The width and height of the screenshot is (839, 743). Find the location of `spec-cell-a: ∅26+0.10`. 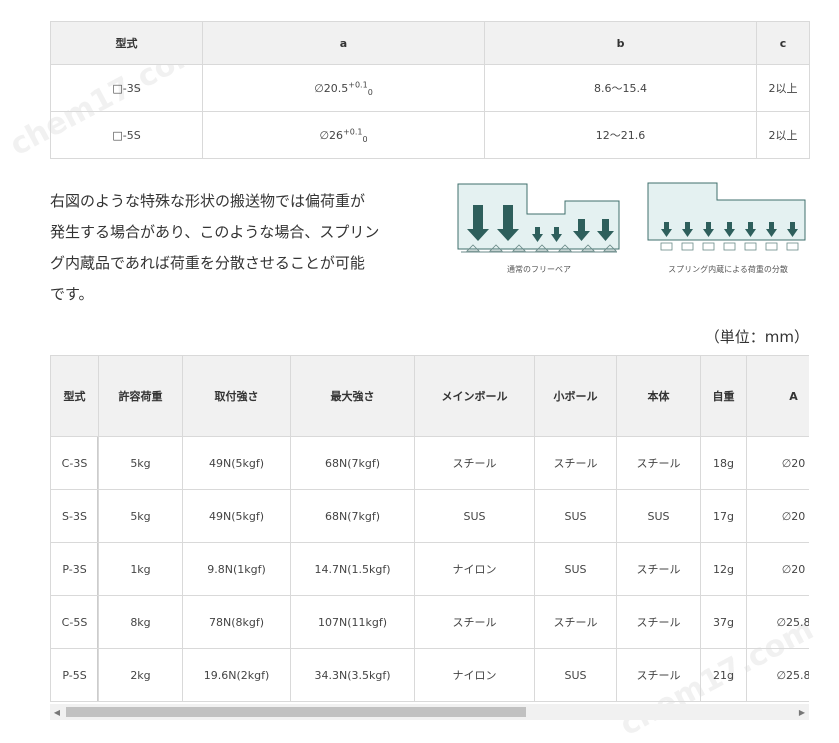

spec-cell-a: ∅26+0.10 is located at coordinates (343, 135).